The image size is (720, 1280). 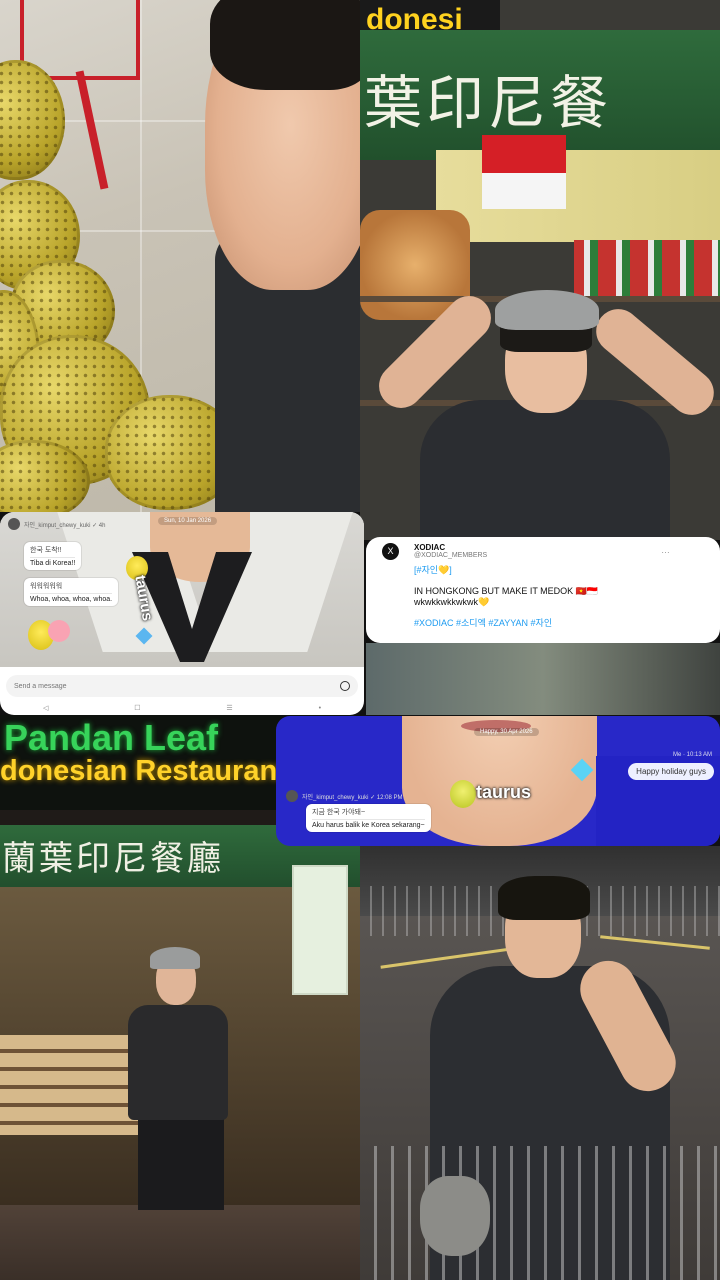 I want to click on message-original: 워워워워워, so click(x=71, y=587).